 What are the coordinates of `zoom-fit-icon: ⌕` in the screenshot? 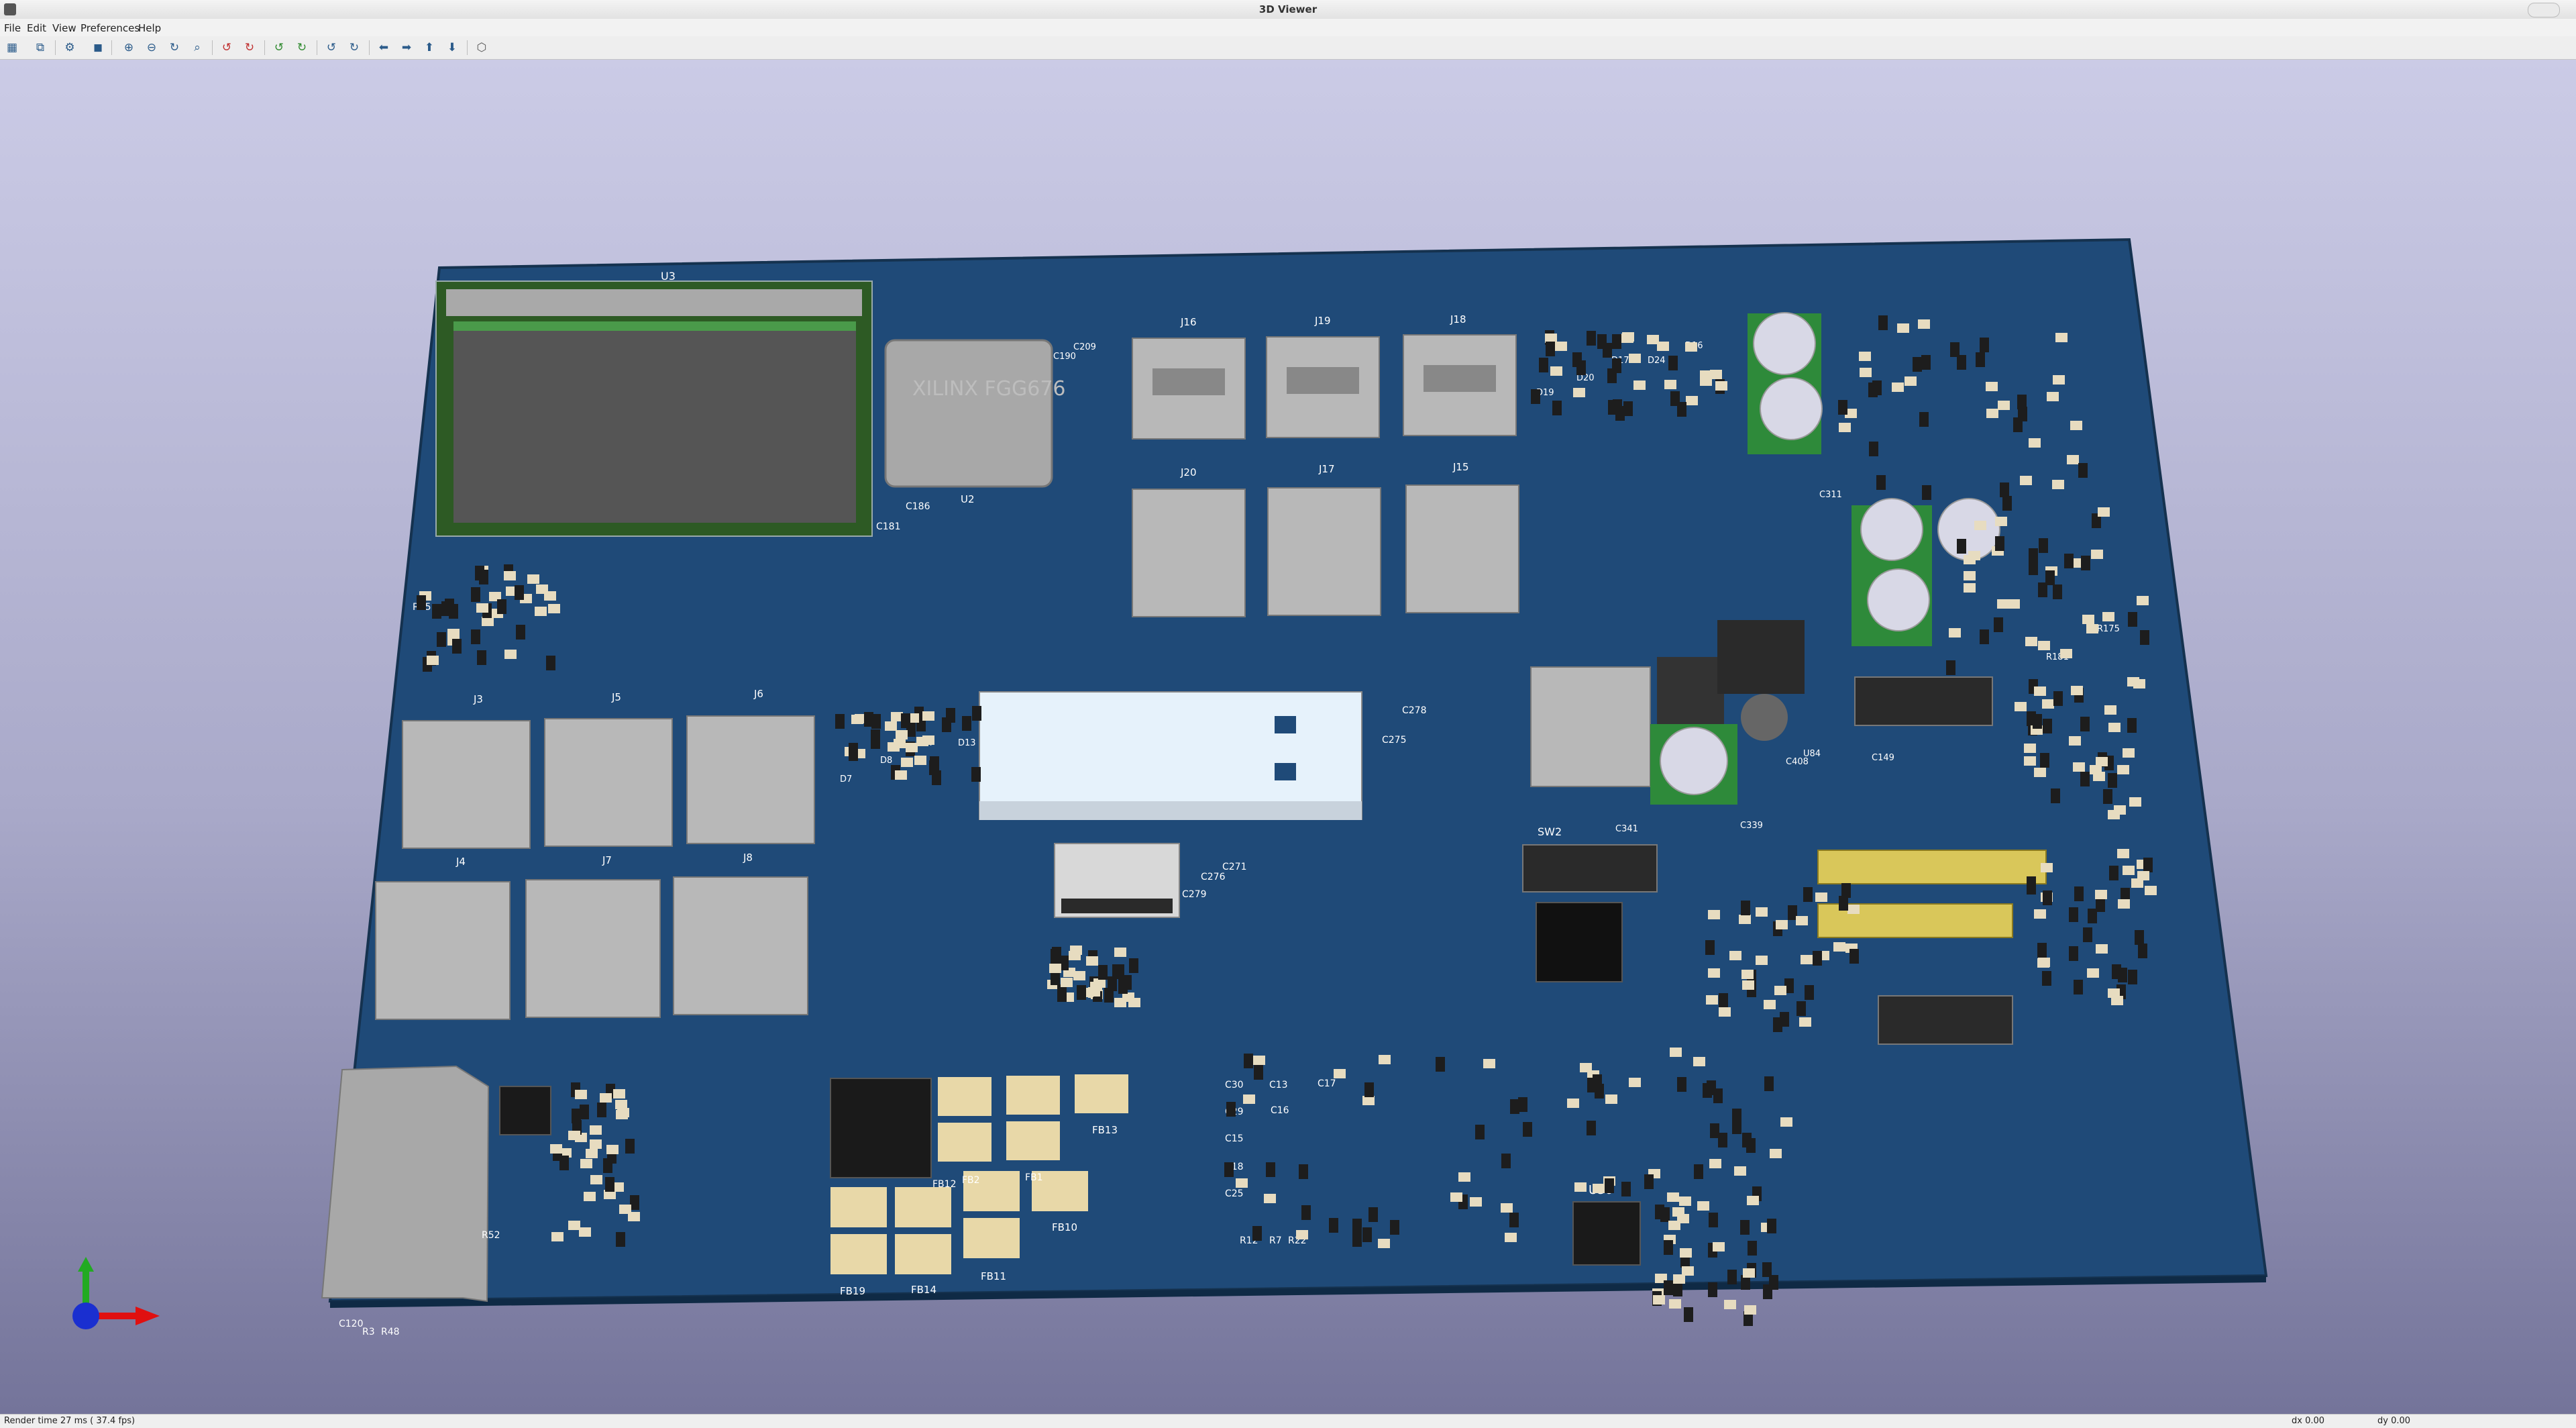 It's located at (197, 48).